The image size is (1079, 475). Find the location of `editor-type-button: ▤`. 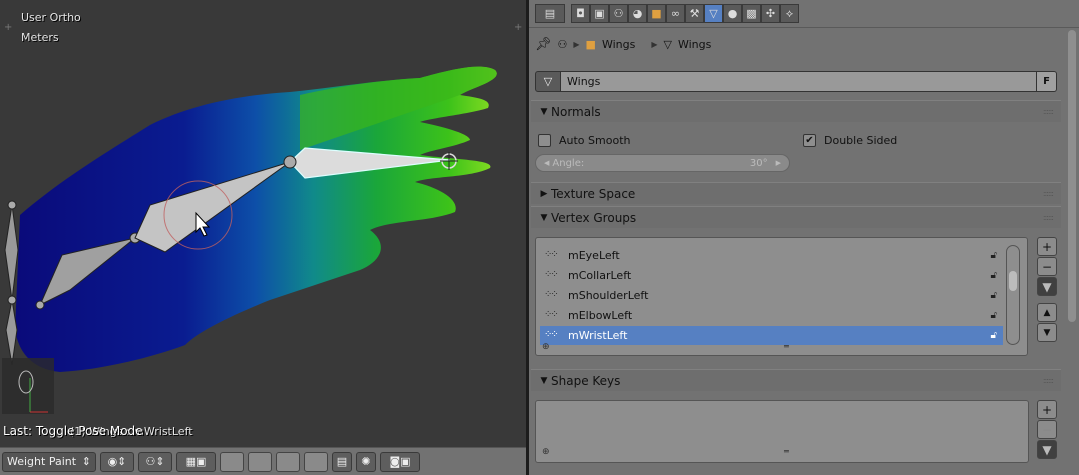

editor-type-button: ▤ is located at coordinates (550, 13).